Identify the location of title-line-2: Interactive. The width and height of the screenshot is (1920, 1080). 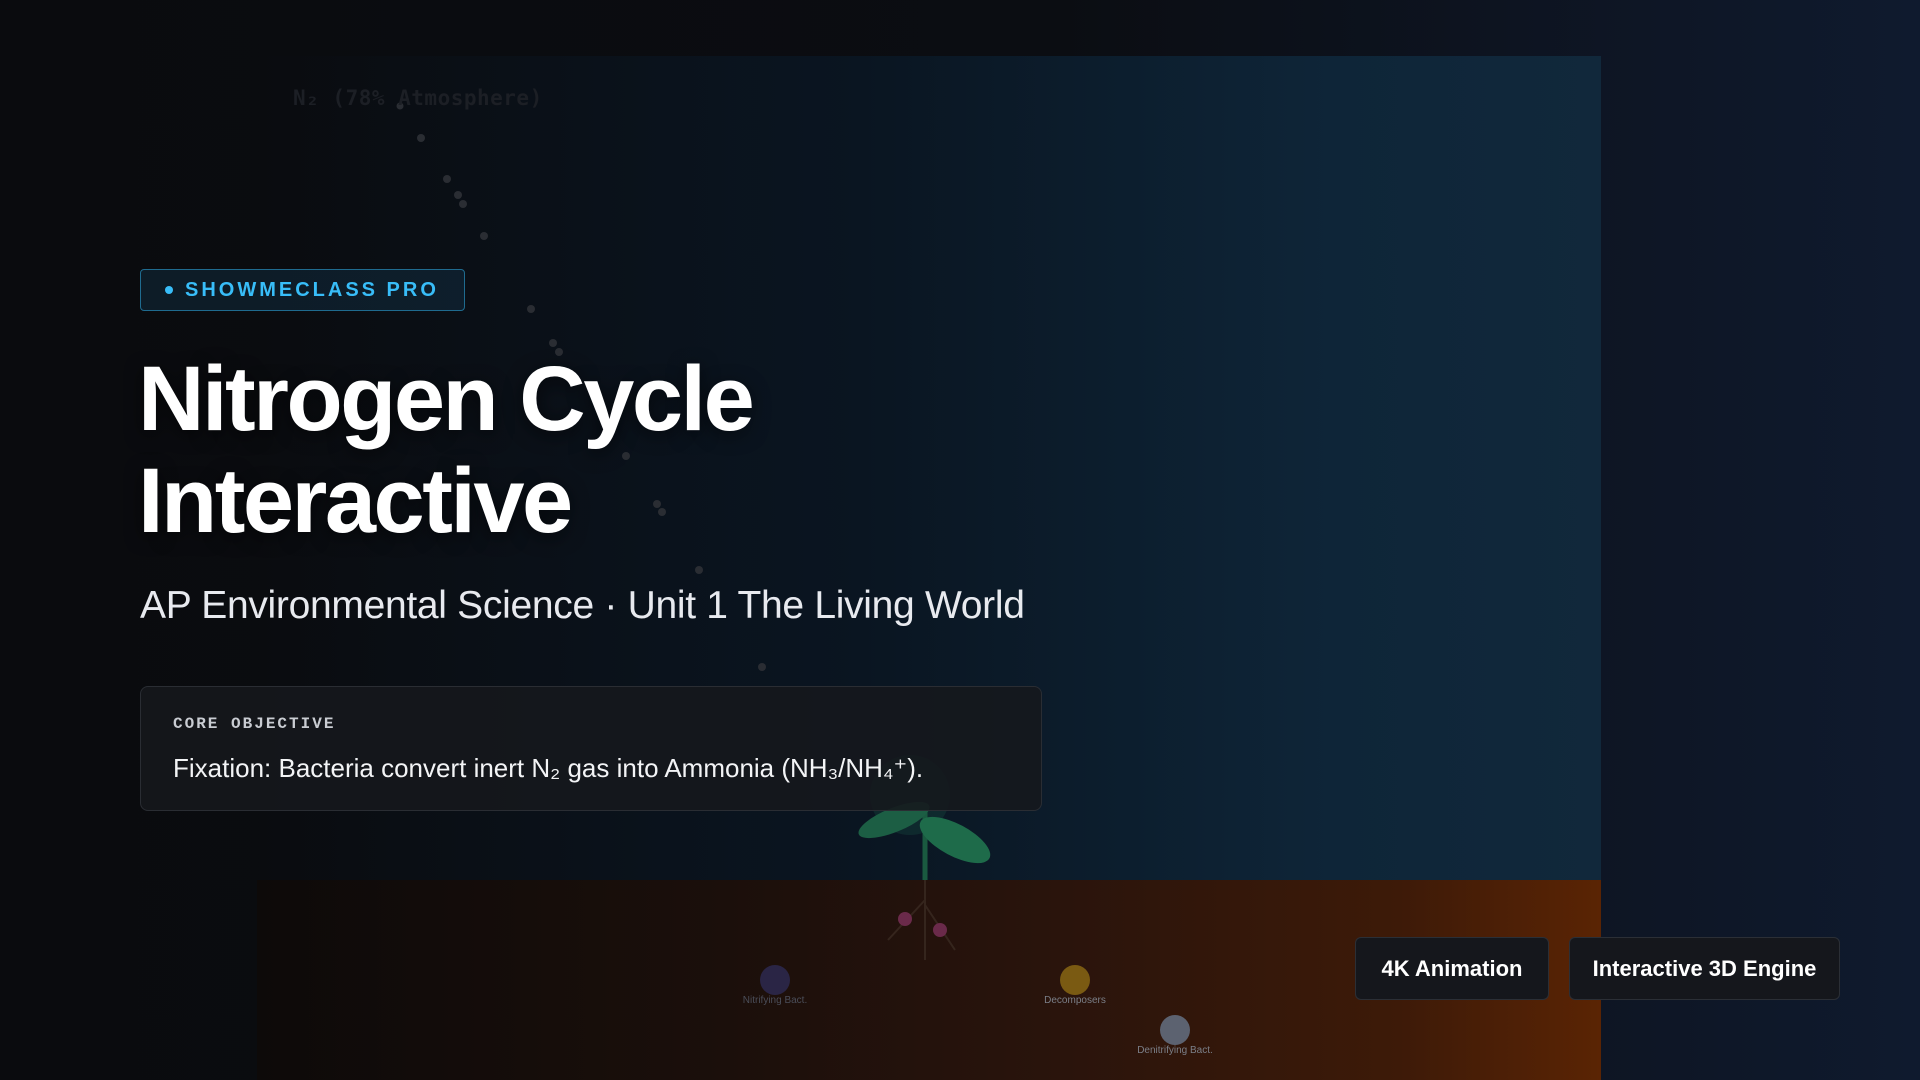
(355, 501).